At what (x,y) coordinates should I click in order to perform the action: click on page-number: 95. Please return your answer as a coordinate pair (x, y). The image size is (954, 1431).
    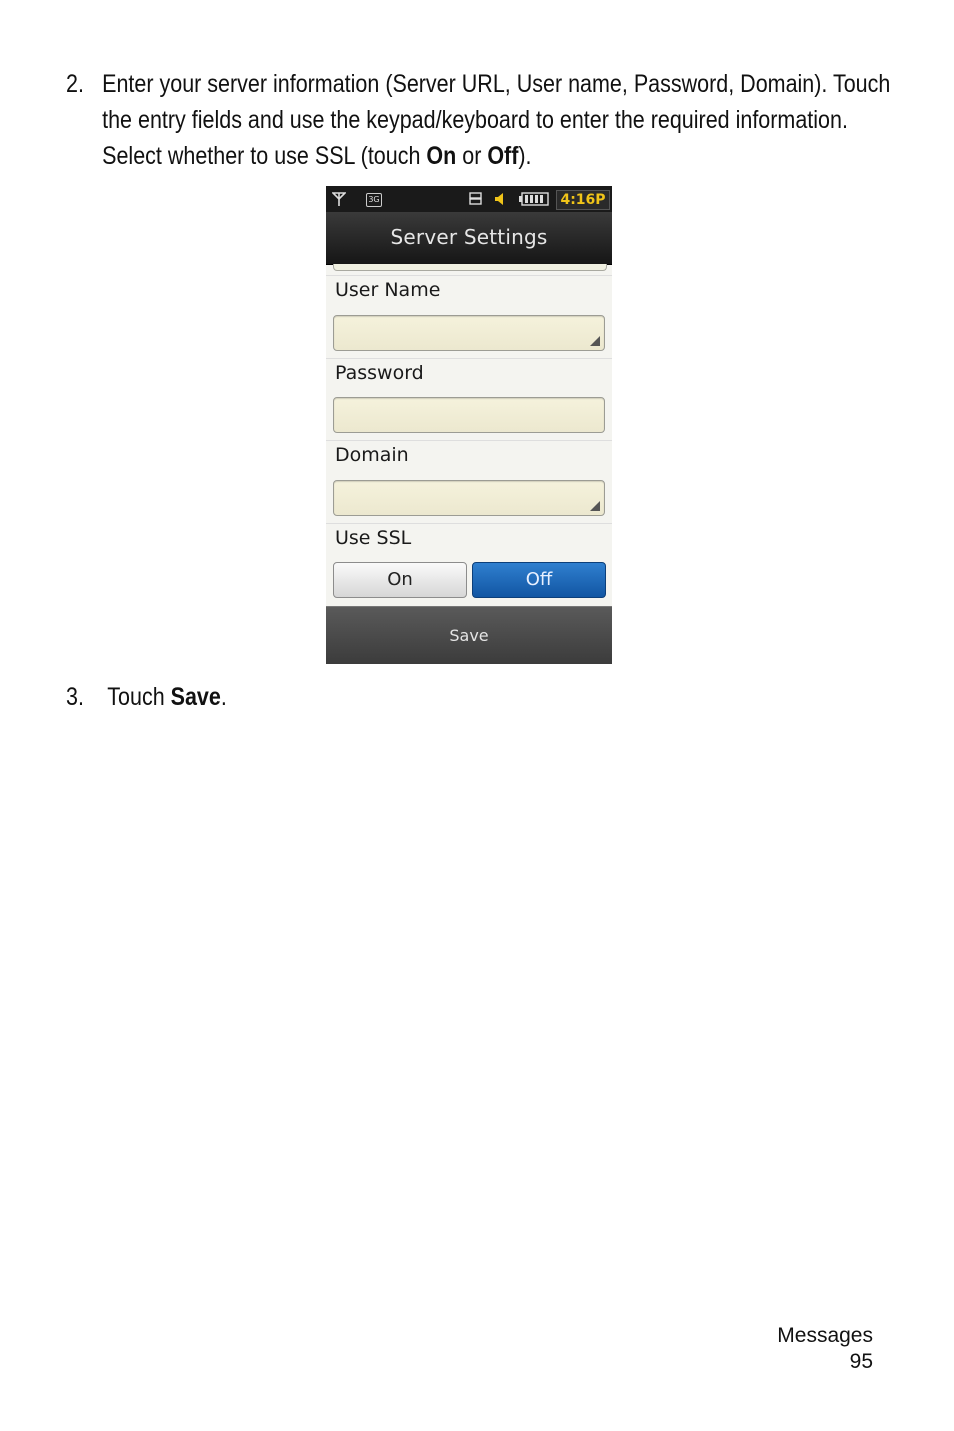
    Looking at the image, I should click on (861, 1361).